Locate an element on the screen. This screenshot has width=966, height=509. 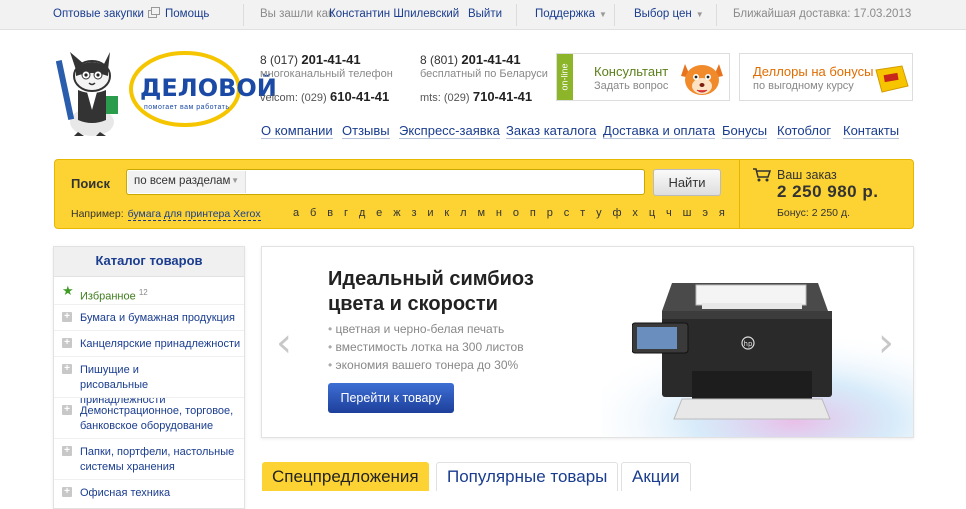
alphabet-letter: к is located at coordinates (446, 213).